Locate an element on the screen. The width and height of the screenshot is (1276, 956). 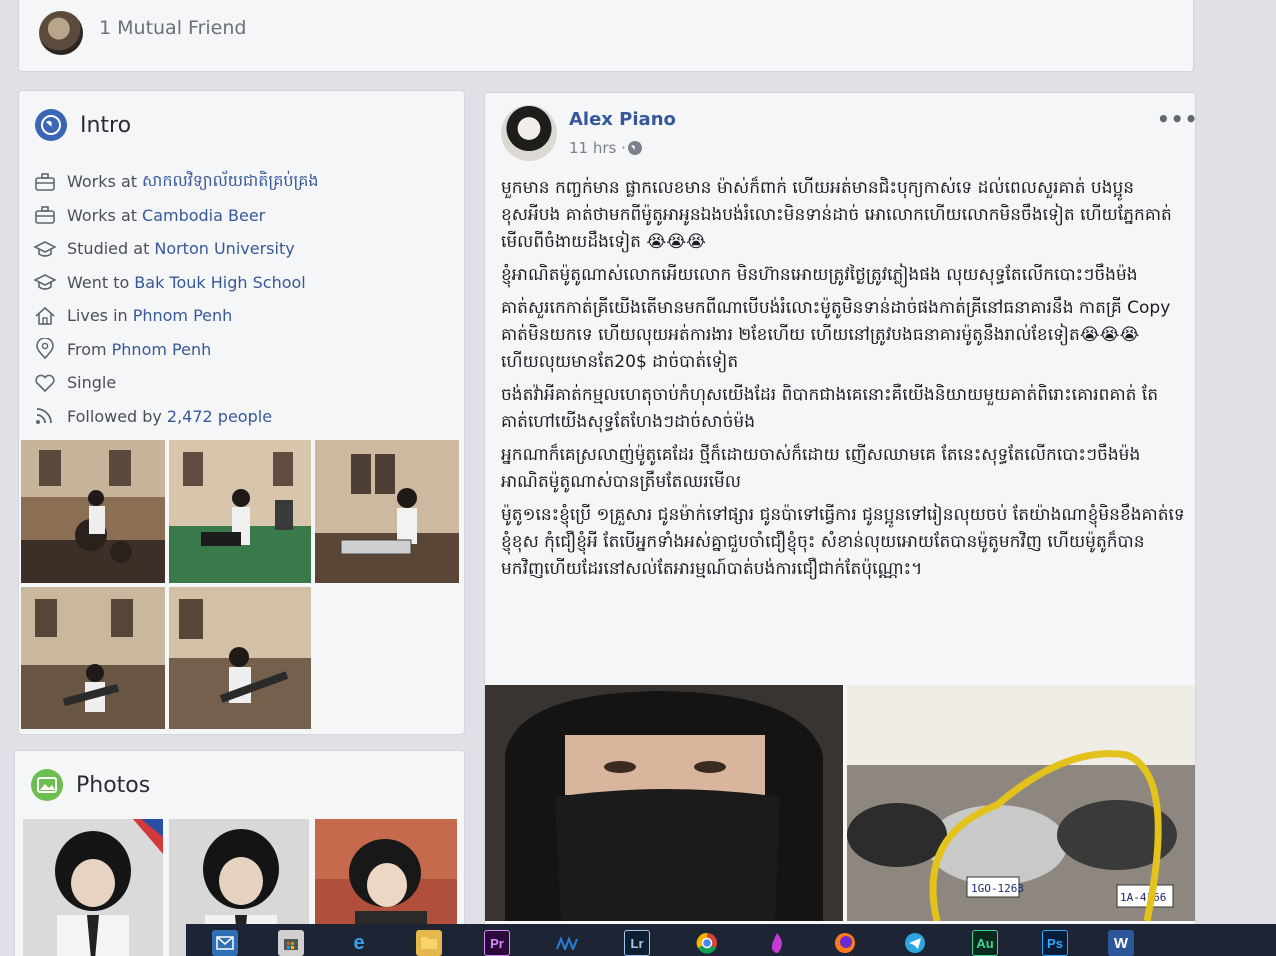
intro-from-prefix: From is located at coordinates (87, 349).